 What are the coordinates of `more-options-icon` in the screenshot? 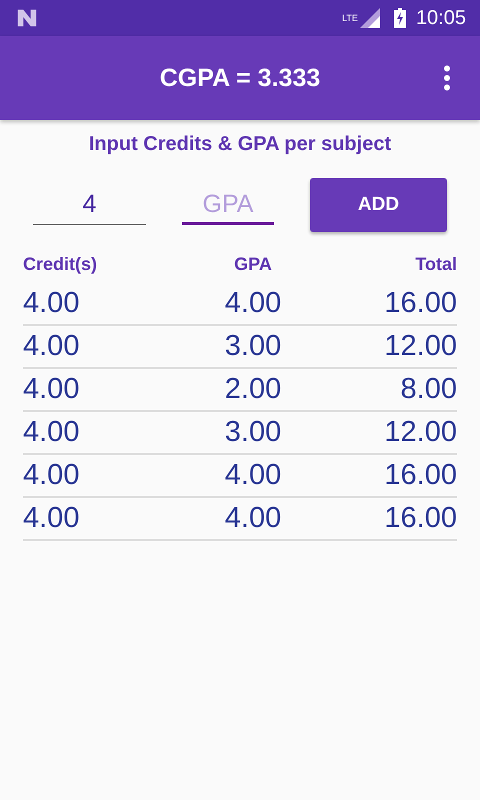 It's located at (447, 78).